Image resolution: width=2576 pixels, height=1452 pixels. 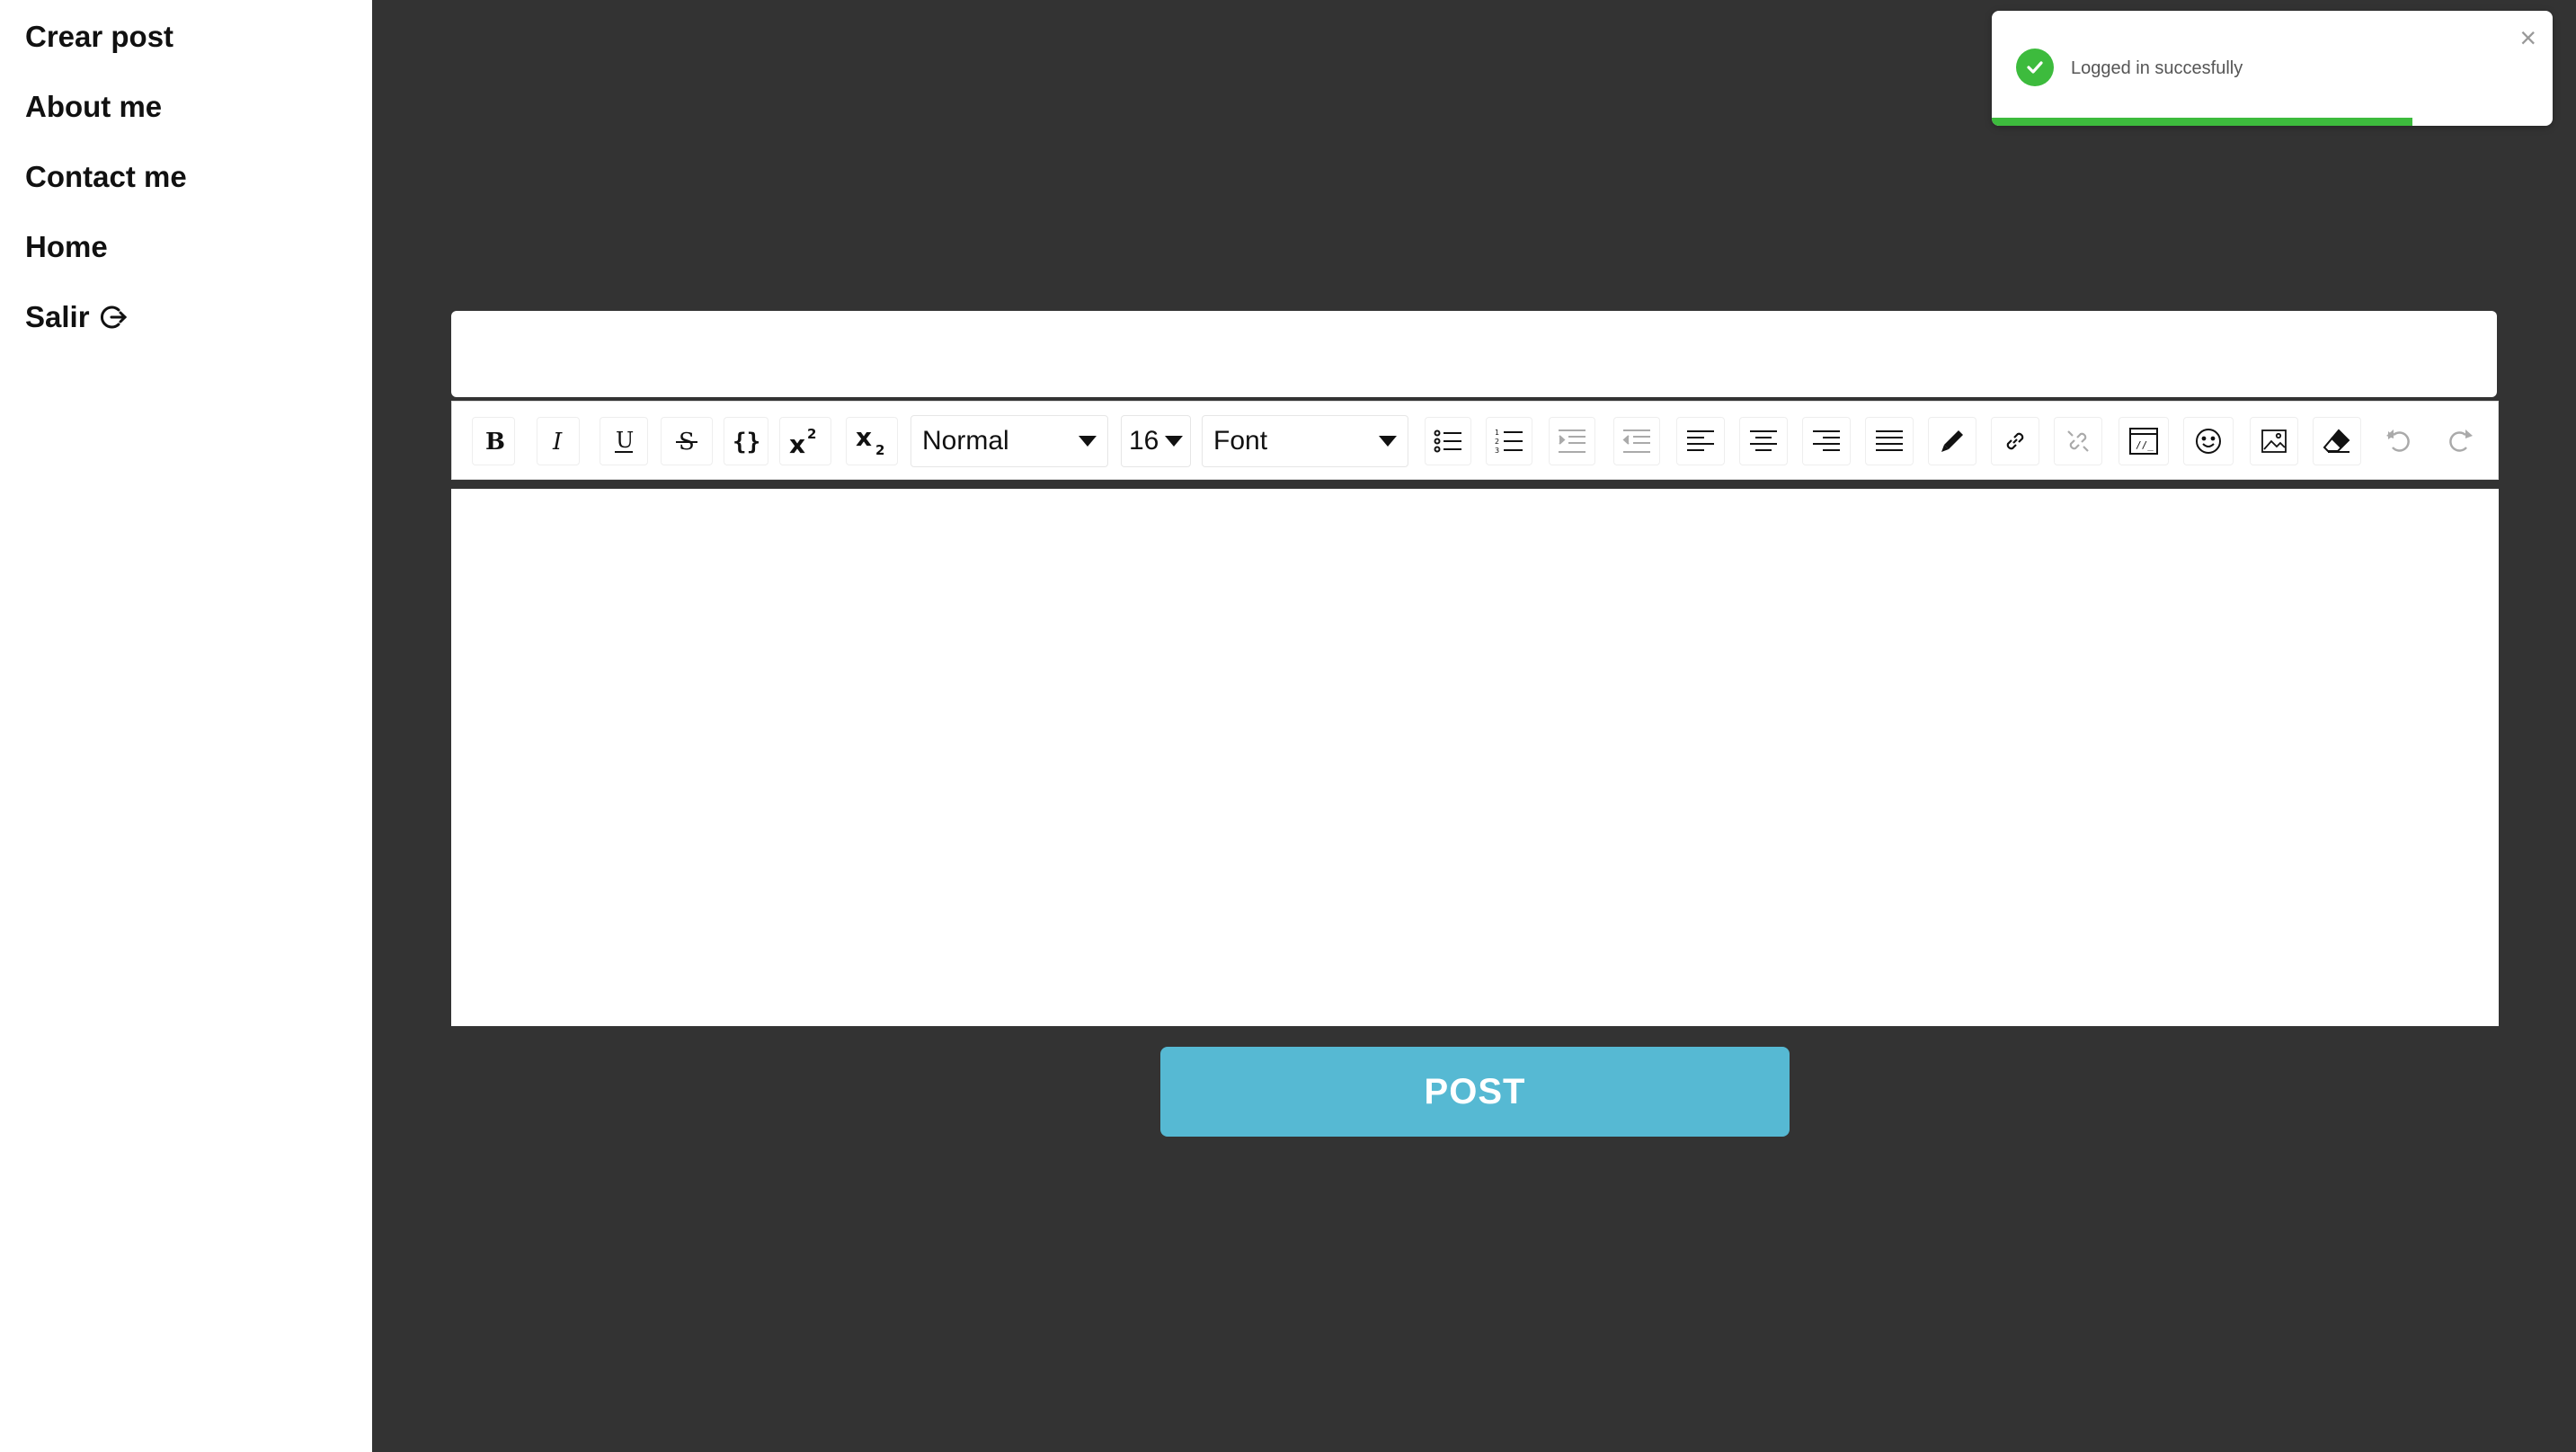 I want to click on strikethrough-button: S, so click(x=687, y=441).